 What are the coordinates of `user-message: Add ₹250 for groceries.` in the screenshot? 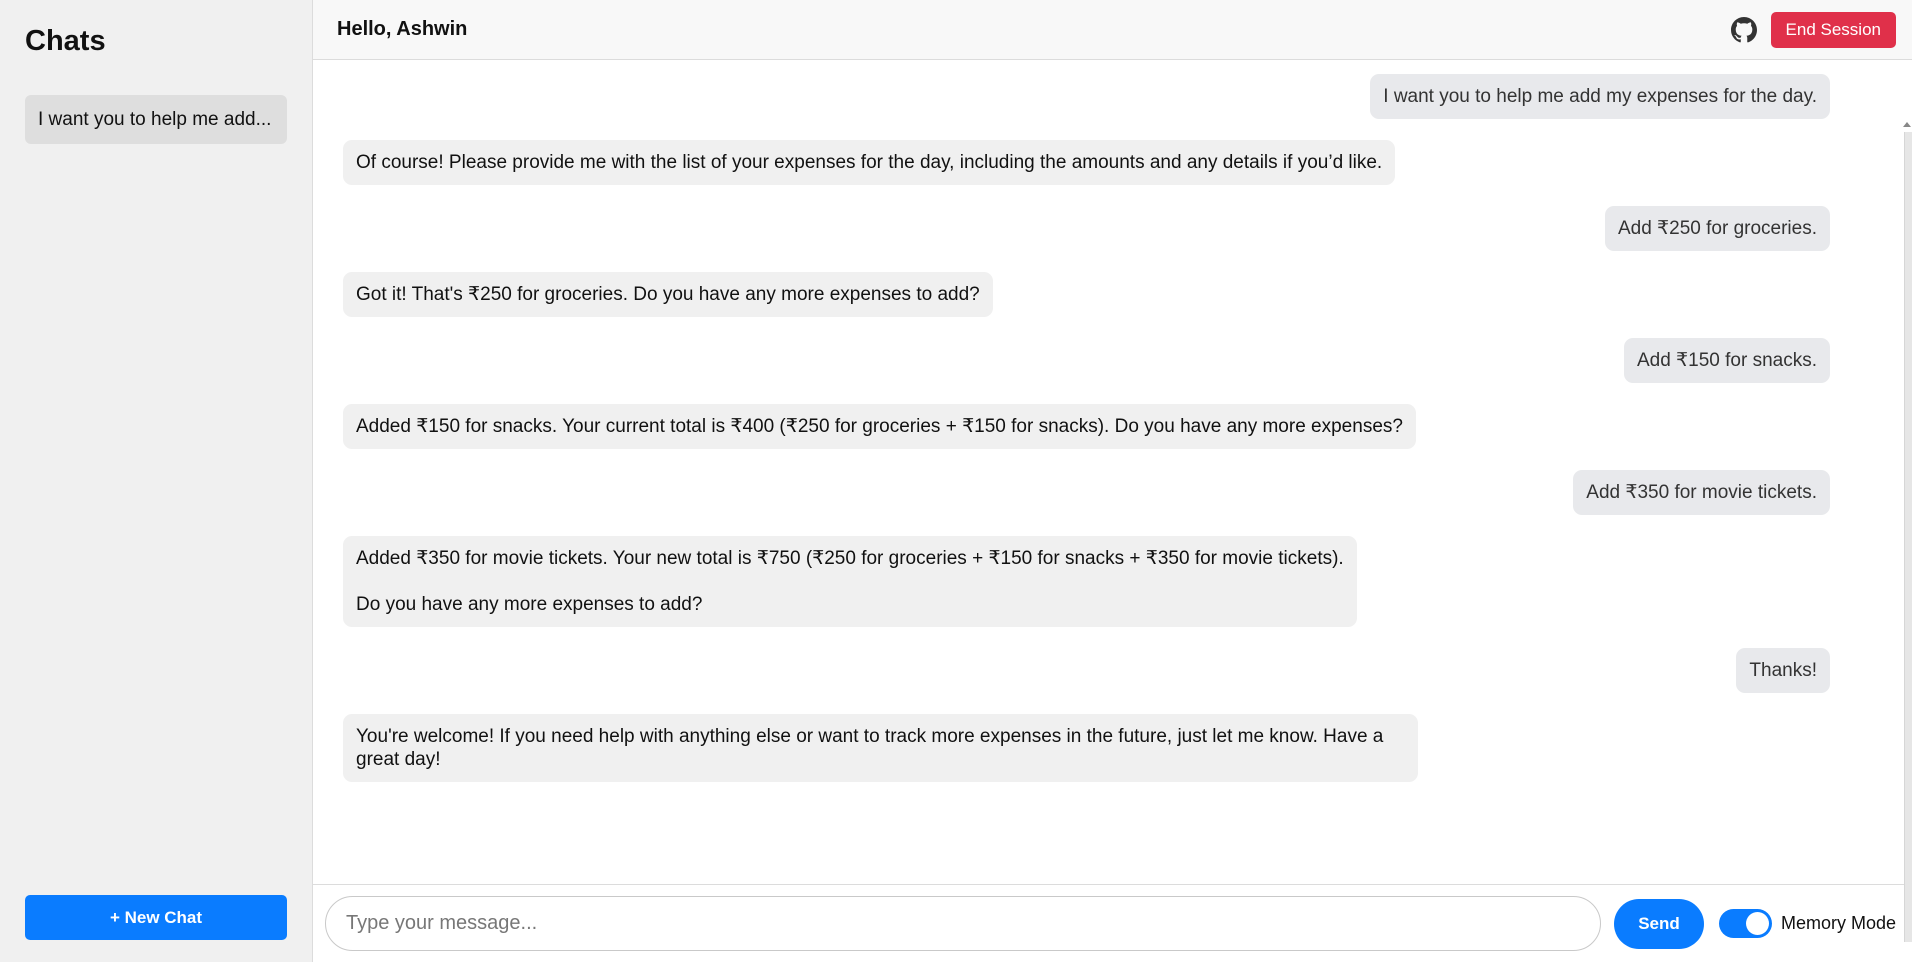 It's located at (1717, 228).